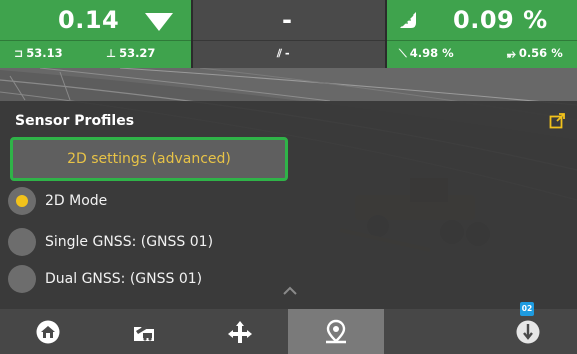  What do you see at coordinates (111, 53) in the screenshot?
I see `blade-right-elevation-icon: ⊥` at bounding box center [111, 53].